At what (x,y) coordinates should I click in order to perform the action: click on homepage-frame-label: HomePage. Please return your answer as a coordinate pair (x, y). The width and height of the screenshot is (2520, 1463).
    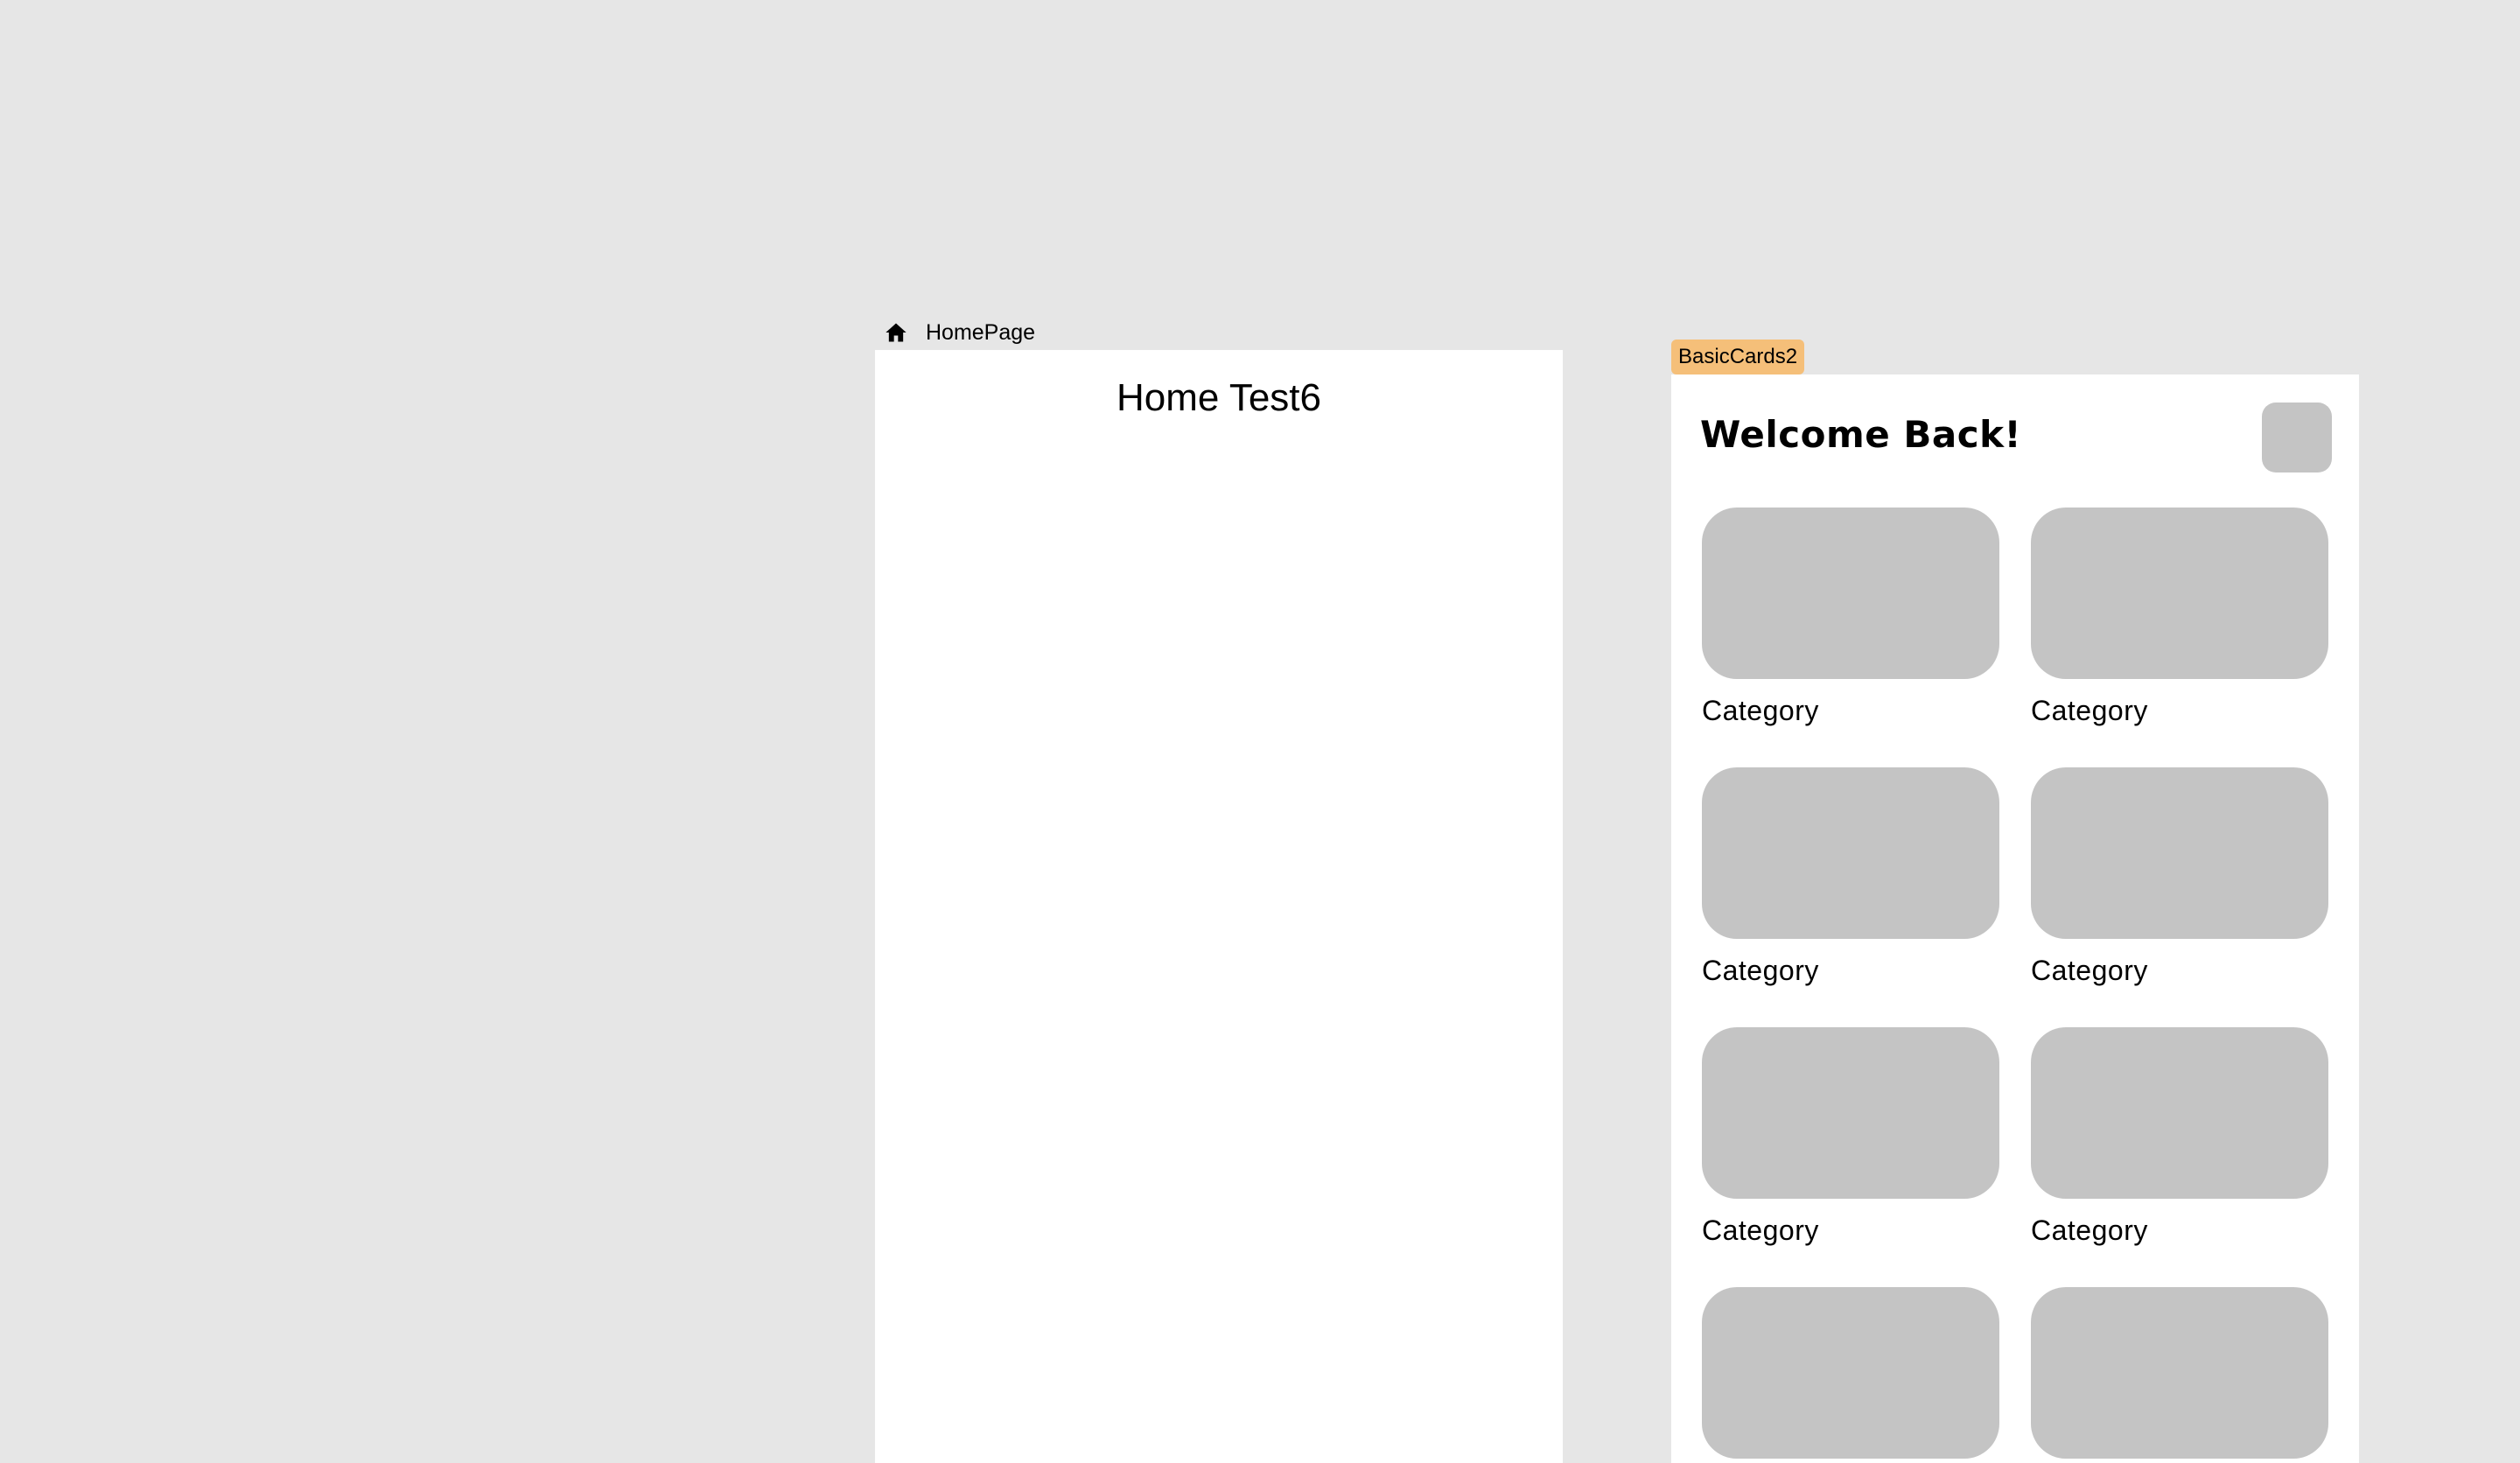
    Looking at the image, I should click on (959, 332).